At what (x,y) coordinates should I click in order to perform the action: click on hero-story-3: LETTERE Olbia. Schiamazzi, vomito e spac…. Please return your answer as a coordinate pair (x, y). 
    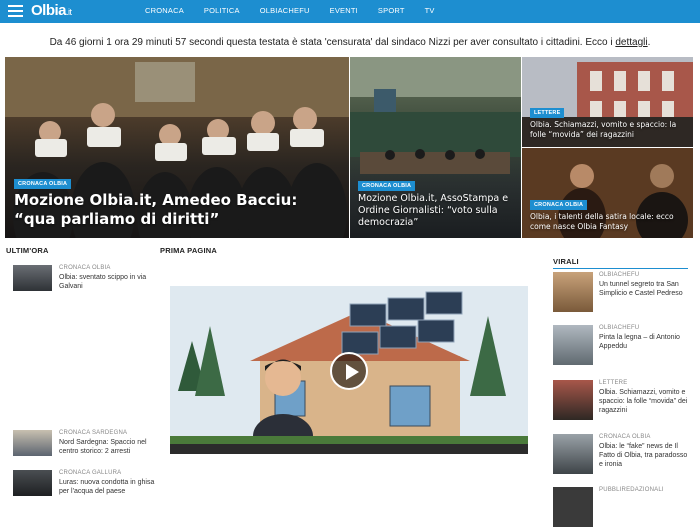
    Looking at the image, I should click on (607, 102).